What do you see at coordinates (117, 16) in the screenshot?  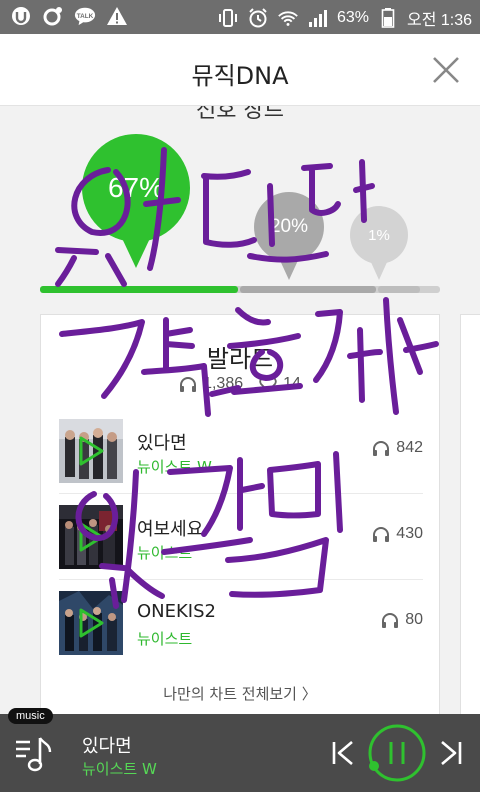 I see `warning-icon` at bounding box center [117, 16].